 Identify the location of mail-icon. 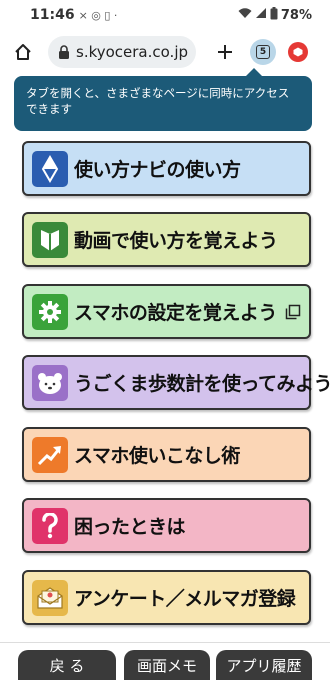
(50, 597).